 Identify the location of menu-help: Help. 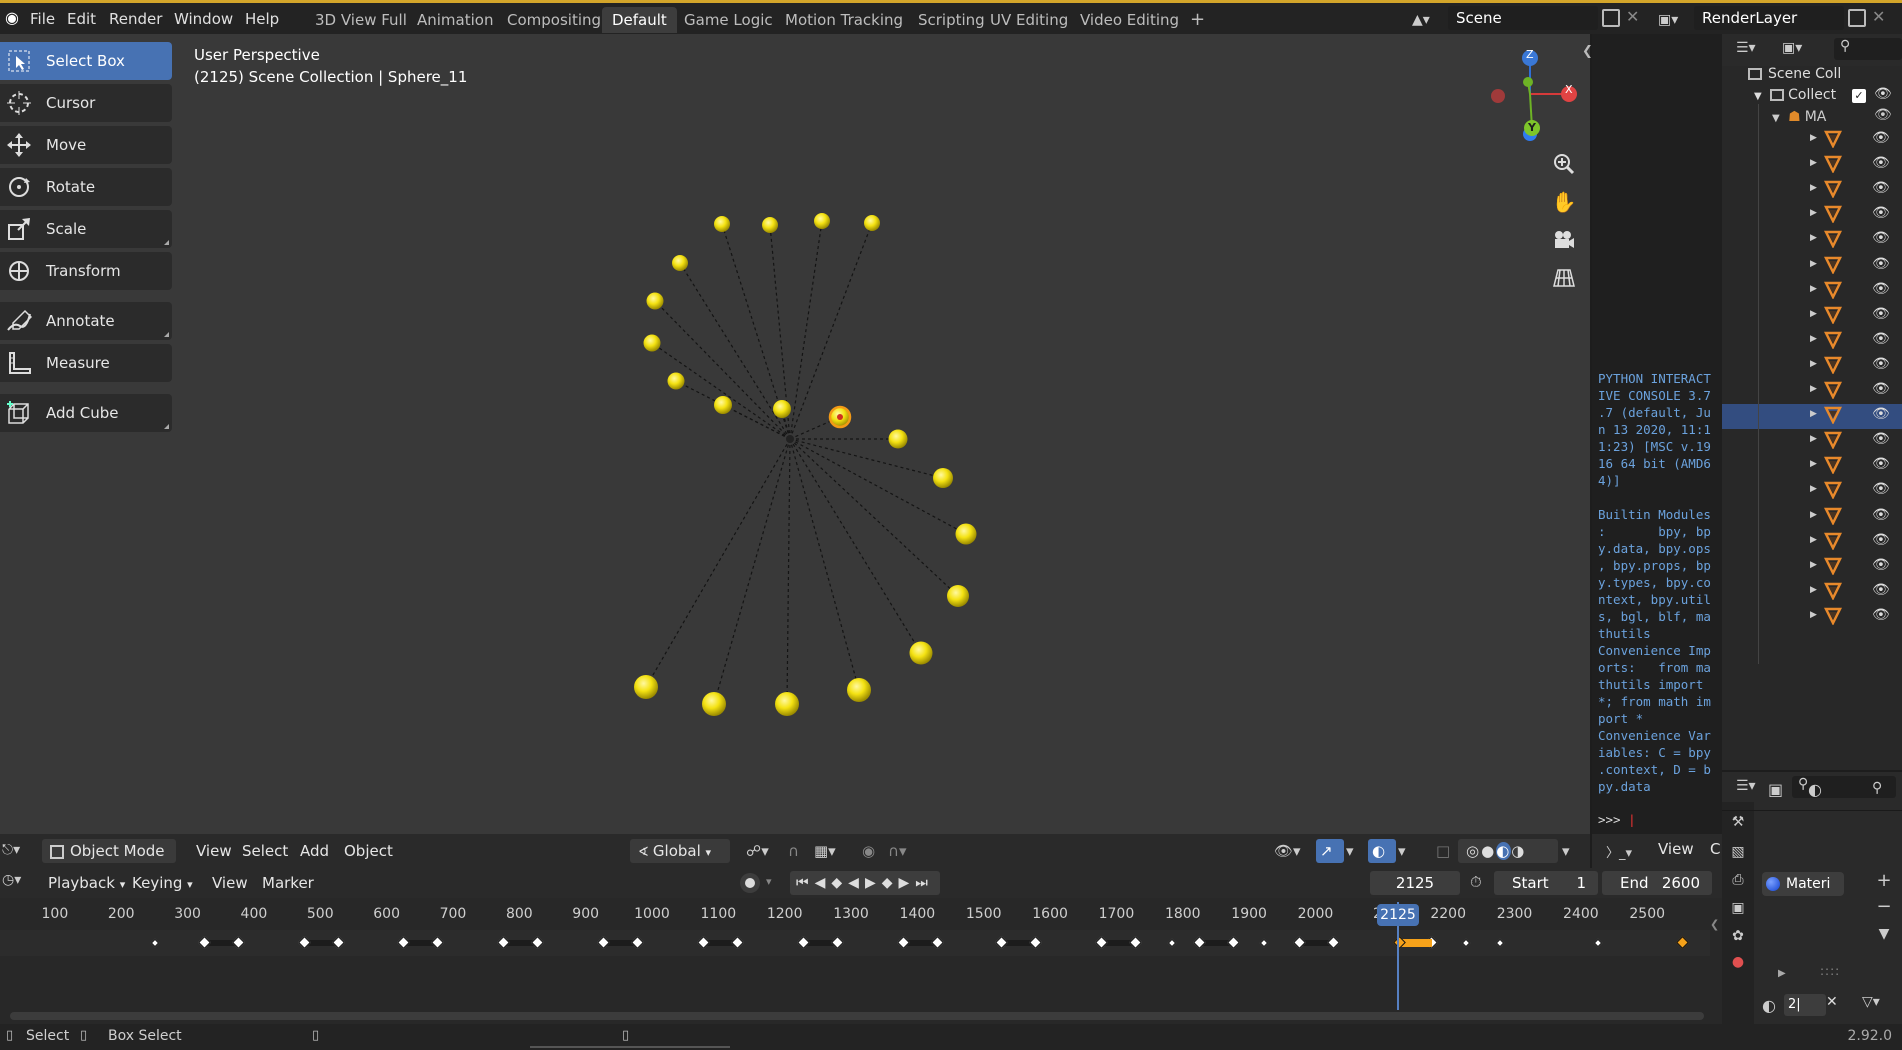
(262, 19).